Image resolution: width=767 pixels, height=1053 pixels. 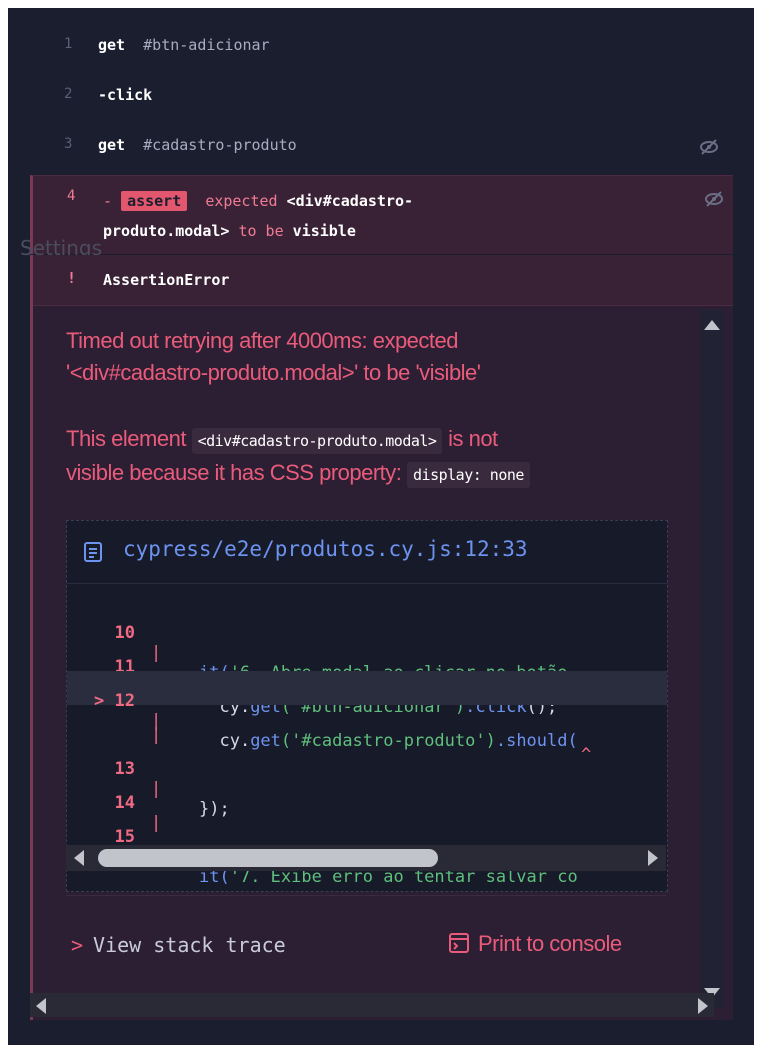 I want to click on command-selector: #cadastro-produto, so click(x=220, y=145).